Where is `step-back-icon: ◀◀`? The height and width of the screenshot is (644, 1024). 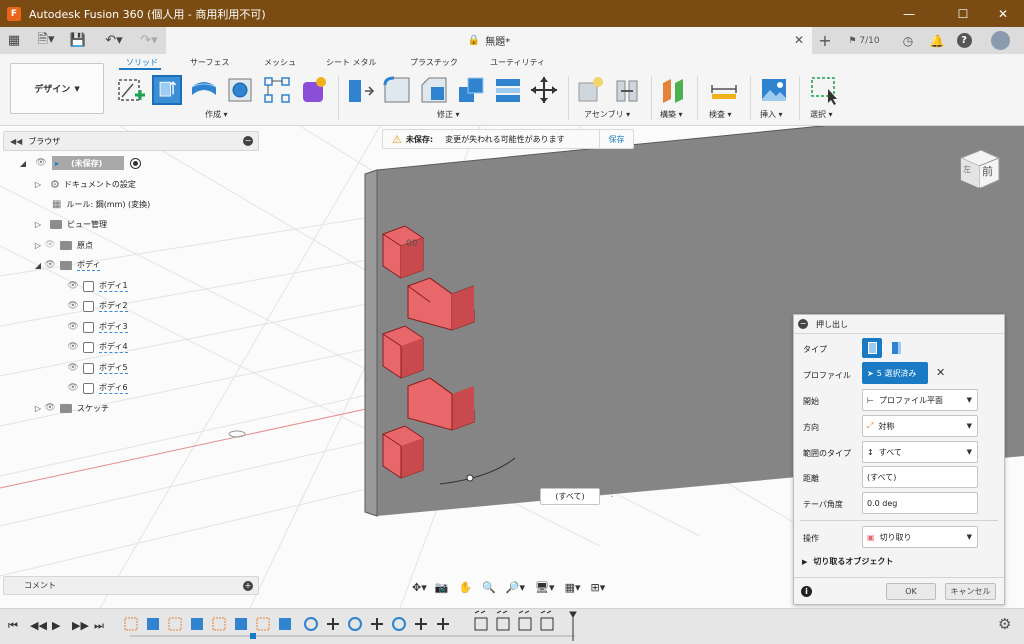 step-back-icon: ◀◀ is located at coordinates (38, 625).